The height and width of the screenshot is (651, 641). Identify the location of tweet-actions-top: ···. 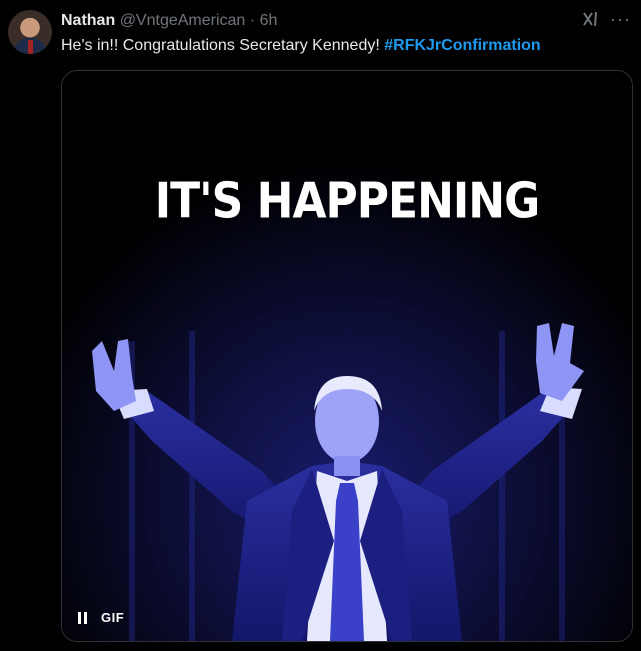
(605, 19).